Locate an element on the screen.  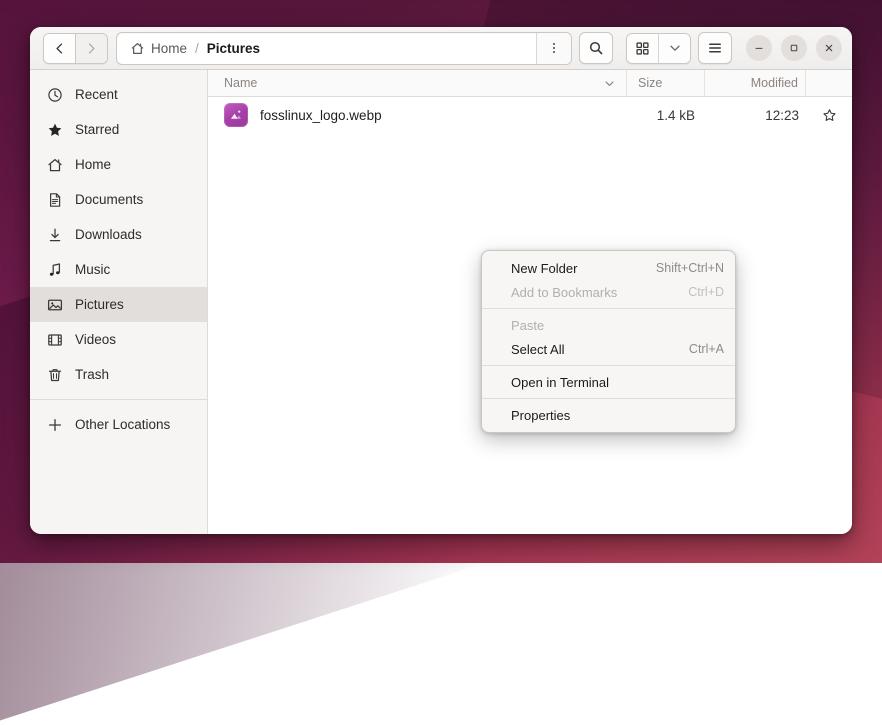
column-header-name-label: Name is located at coordinates (241, 83).